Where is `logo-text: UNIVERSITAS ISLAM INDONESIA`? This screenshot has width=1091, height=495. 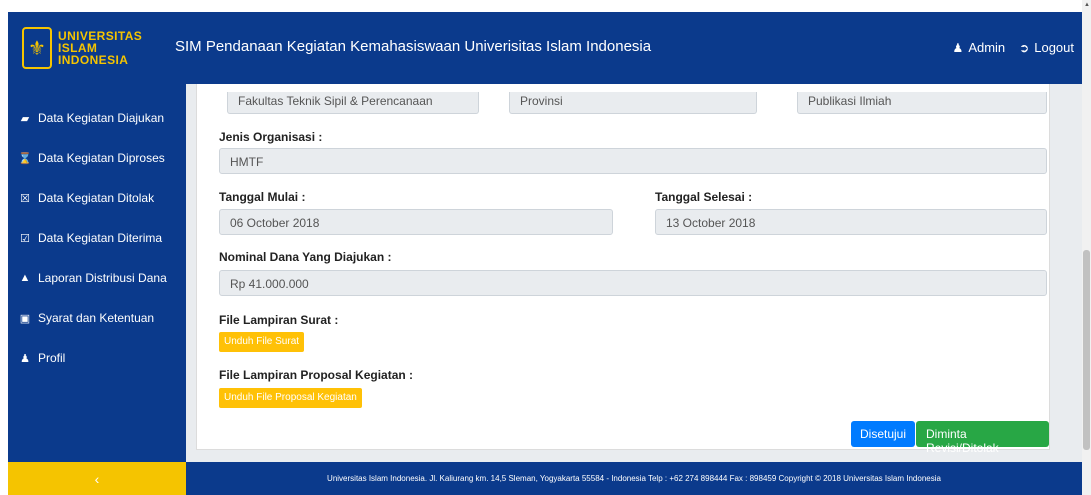 logo-text: UNIVERSITAS ISLAM INDONESIA is located at coordinates (100, 48).